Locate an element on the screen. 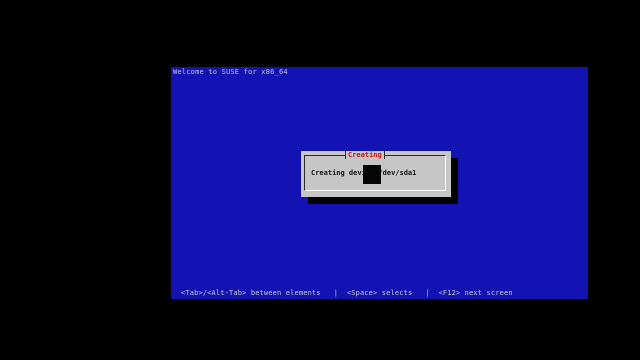  creating-dialog: Creating Creating device /dev/sda1 is located at coordinates (376, 174).